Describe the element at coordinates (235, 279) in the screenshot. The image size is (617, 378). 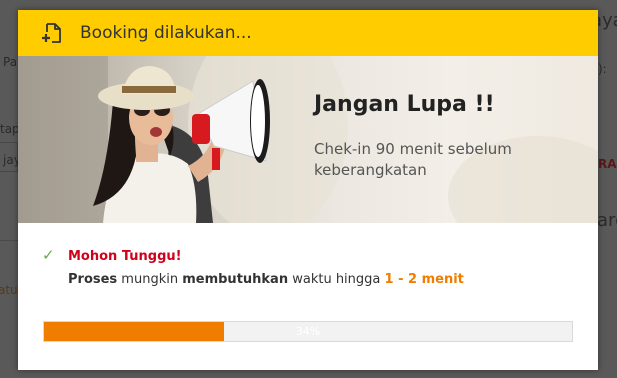
I see `status-message-part: membutuhkan` at that location.